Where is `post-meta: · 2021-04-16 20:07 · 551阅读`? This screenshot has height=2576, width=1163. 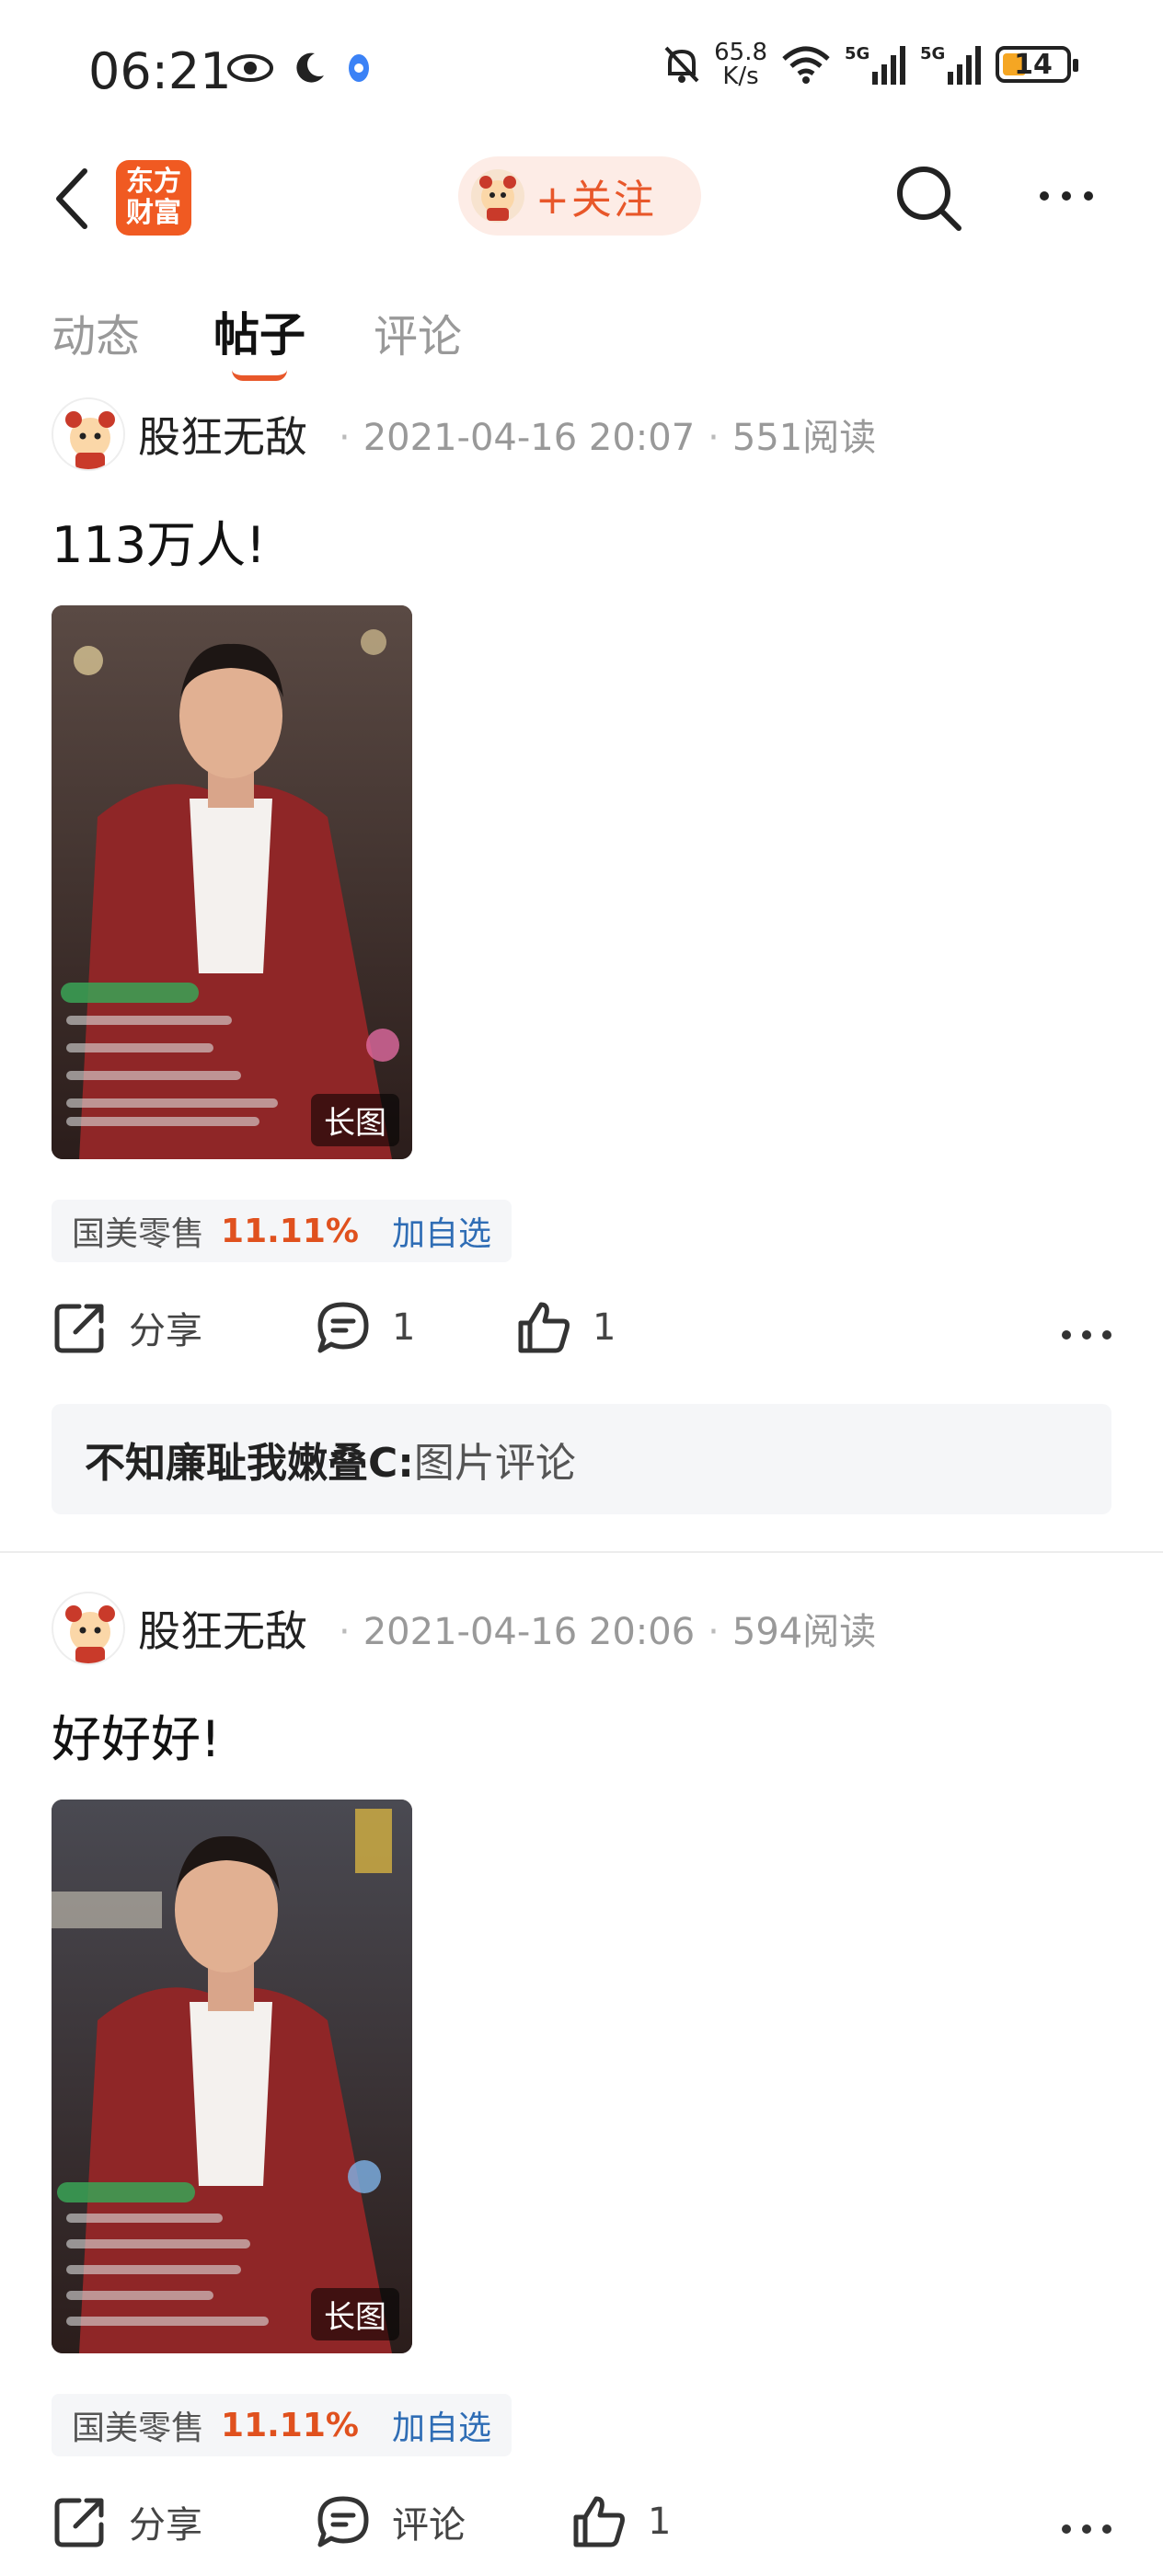
post-meta: · 2021-04-16 20:07 · 551阅读 is located at coordinates (608, 438).